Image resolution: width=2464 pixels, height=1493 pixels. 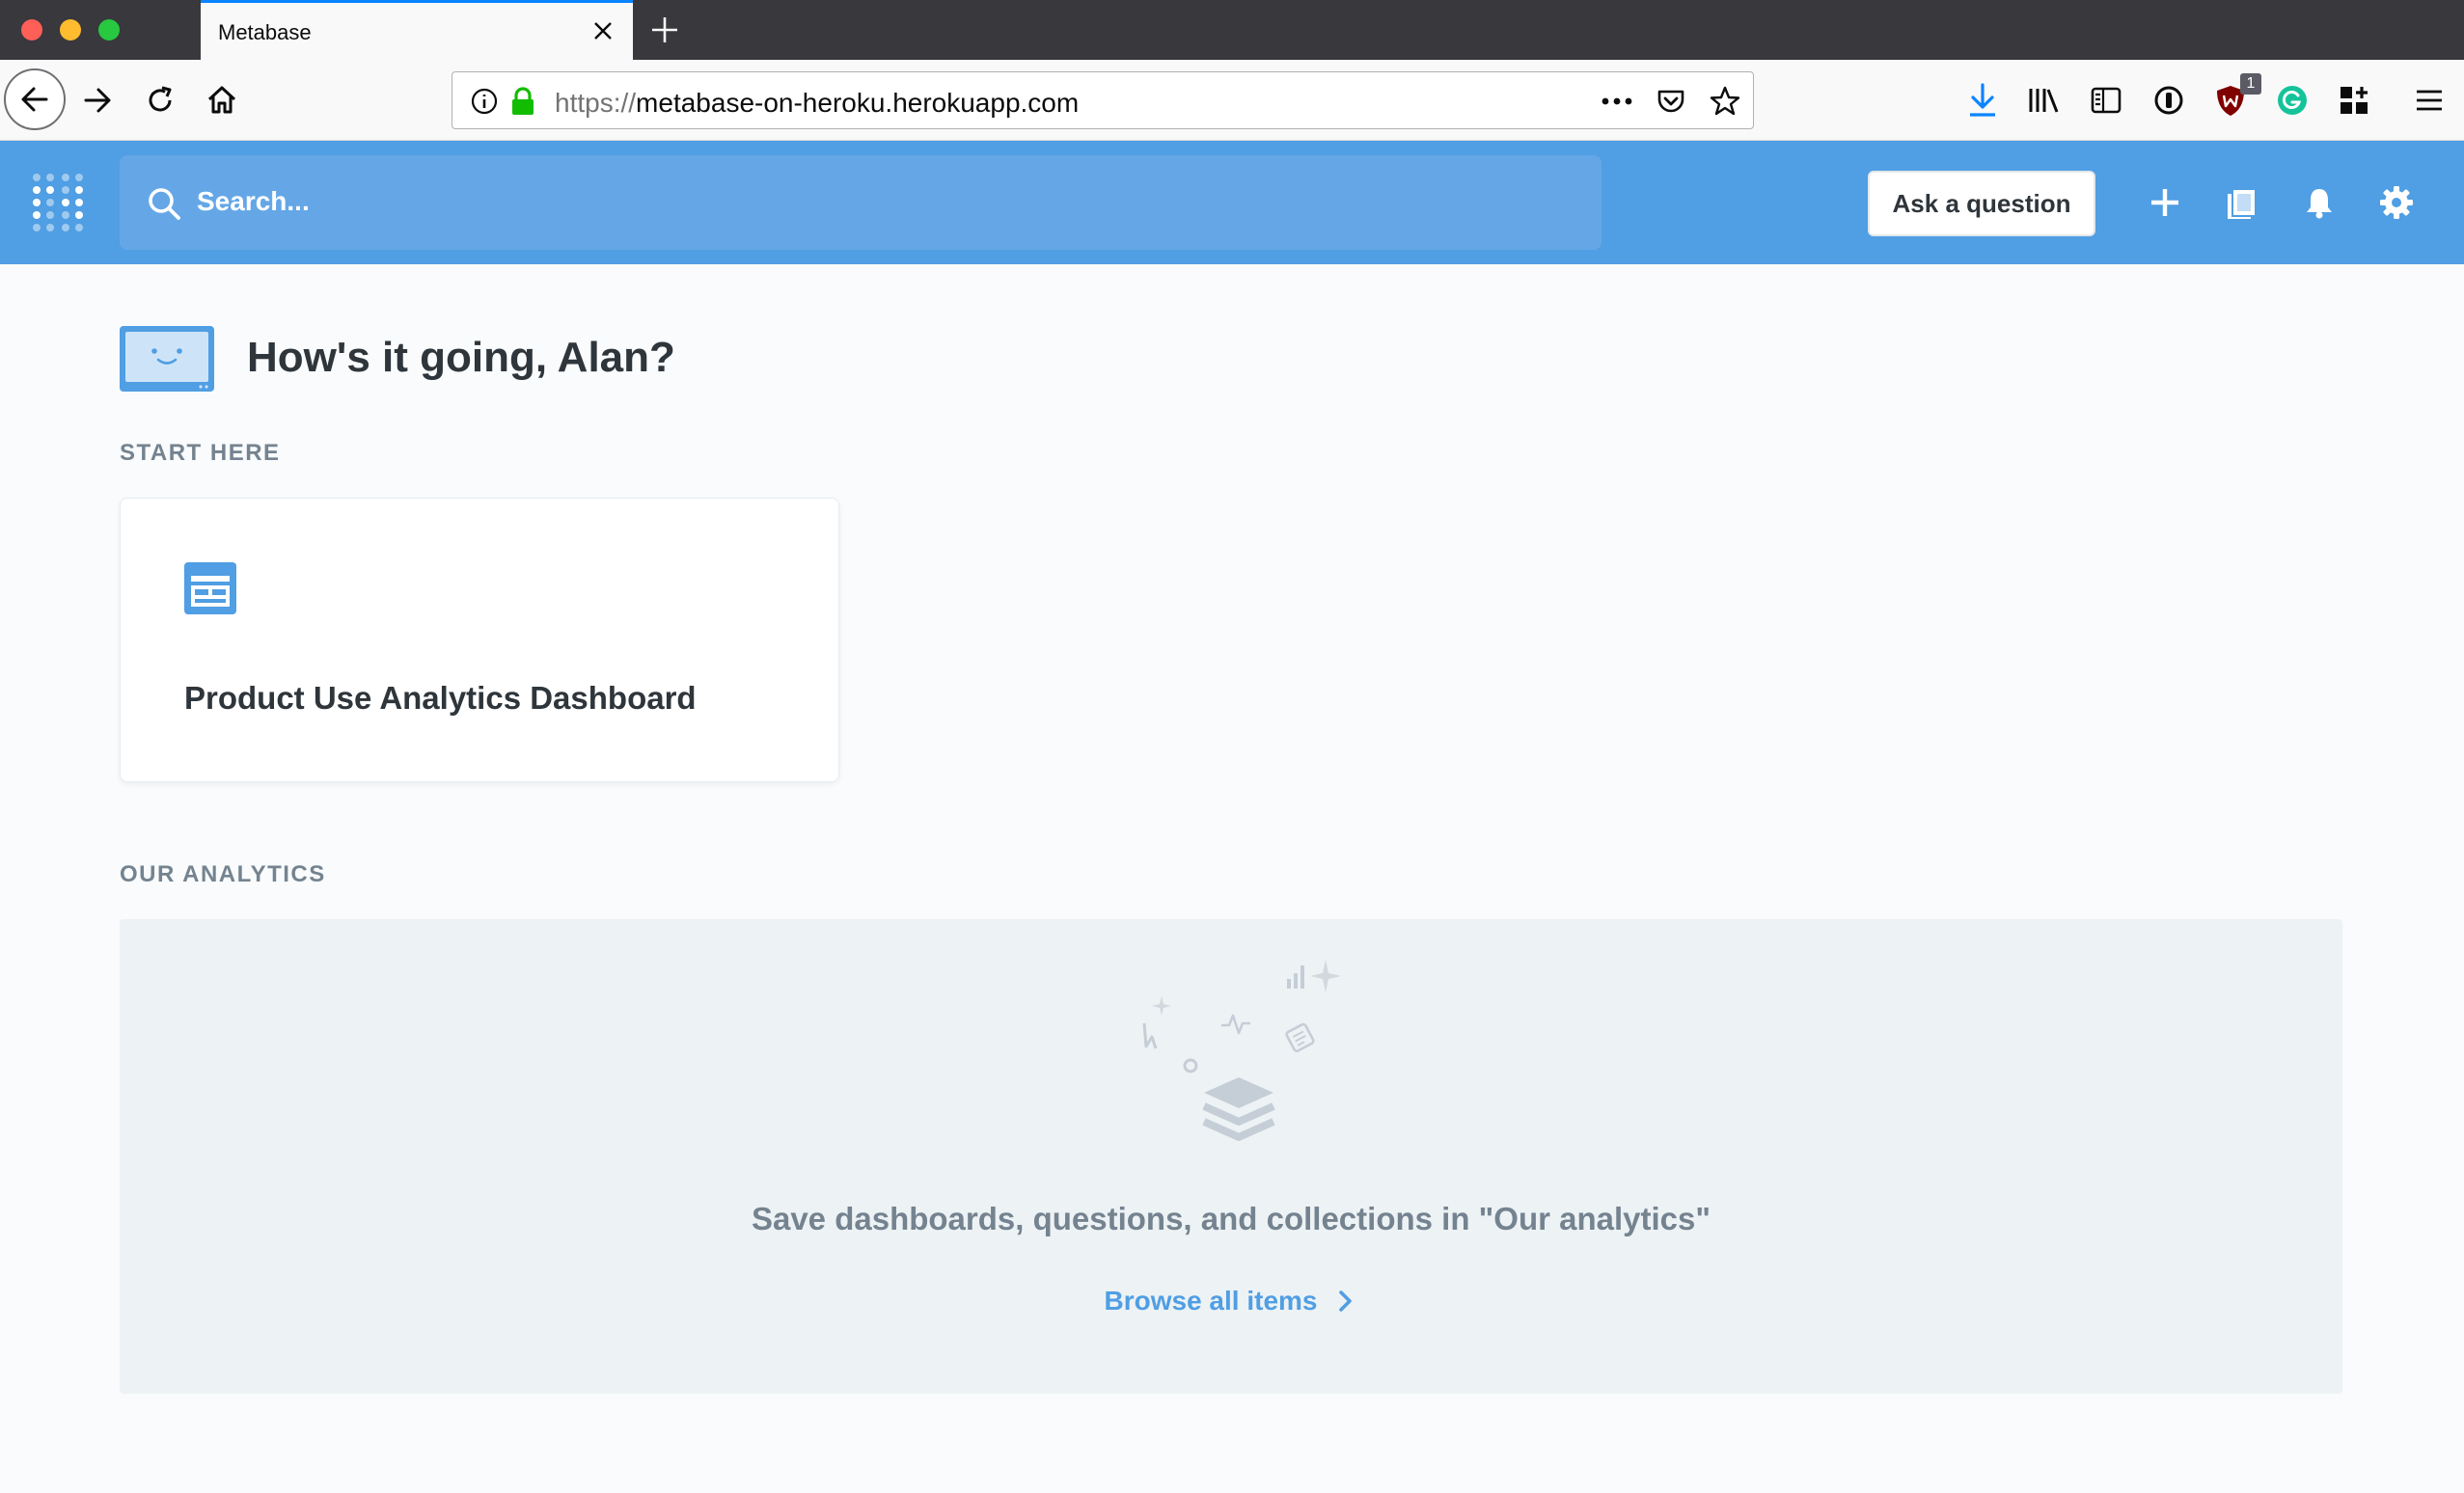 I want to click on sidebar-icon, so click(x=2106, y=100).